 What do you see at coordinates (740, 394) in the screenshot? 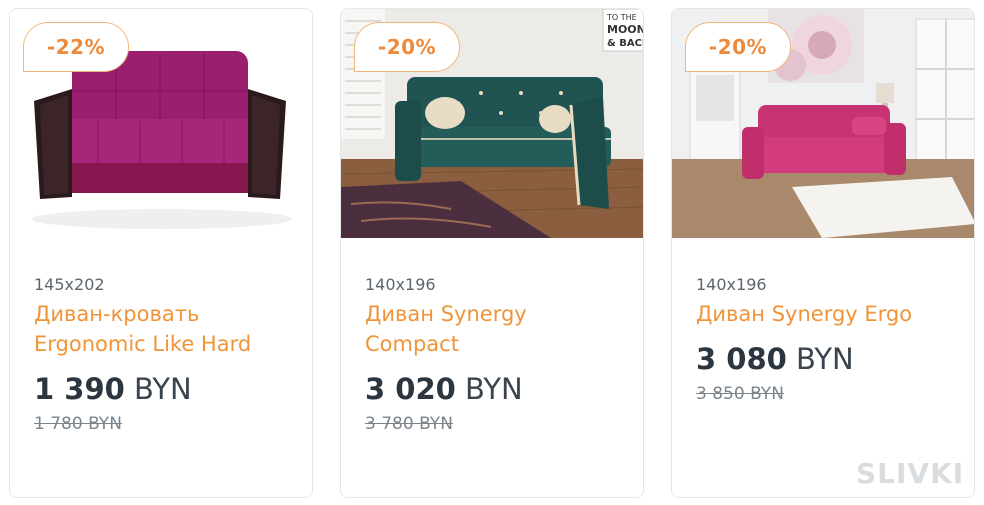
I see `old-price: 3 850 BYN` at bounding box center [740, 394].